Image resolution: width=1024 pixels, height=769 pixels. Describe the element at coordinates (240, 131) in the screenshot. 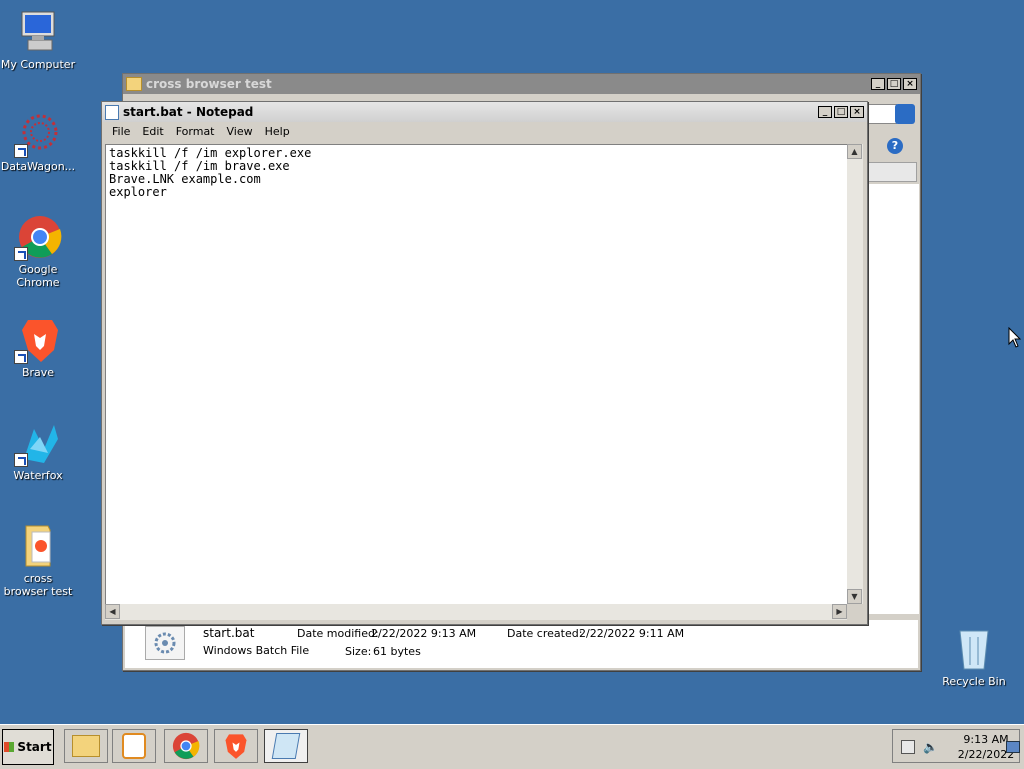

I see `menu-view: View` at that location.